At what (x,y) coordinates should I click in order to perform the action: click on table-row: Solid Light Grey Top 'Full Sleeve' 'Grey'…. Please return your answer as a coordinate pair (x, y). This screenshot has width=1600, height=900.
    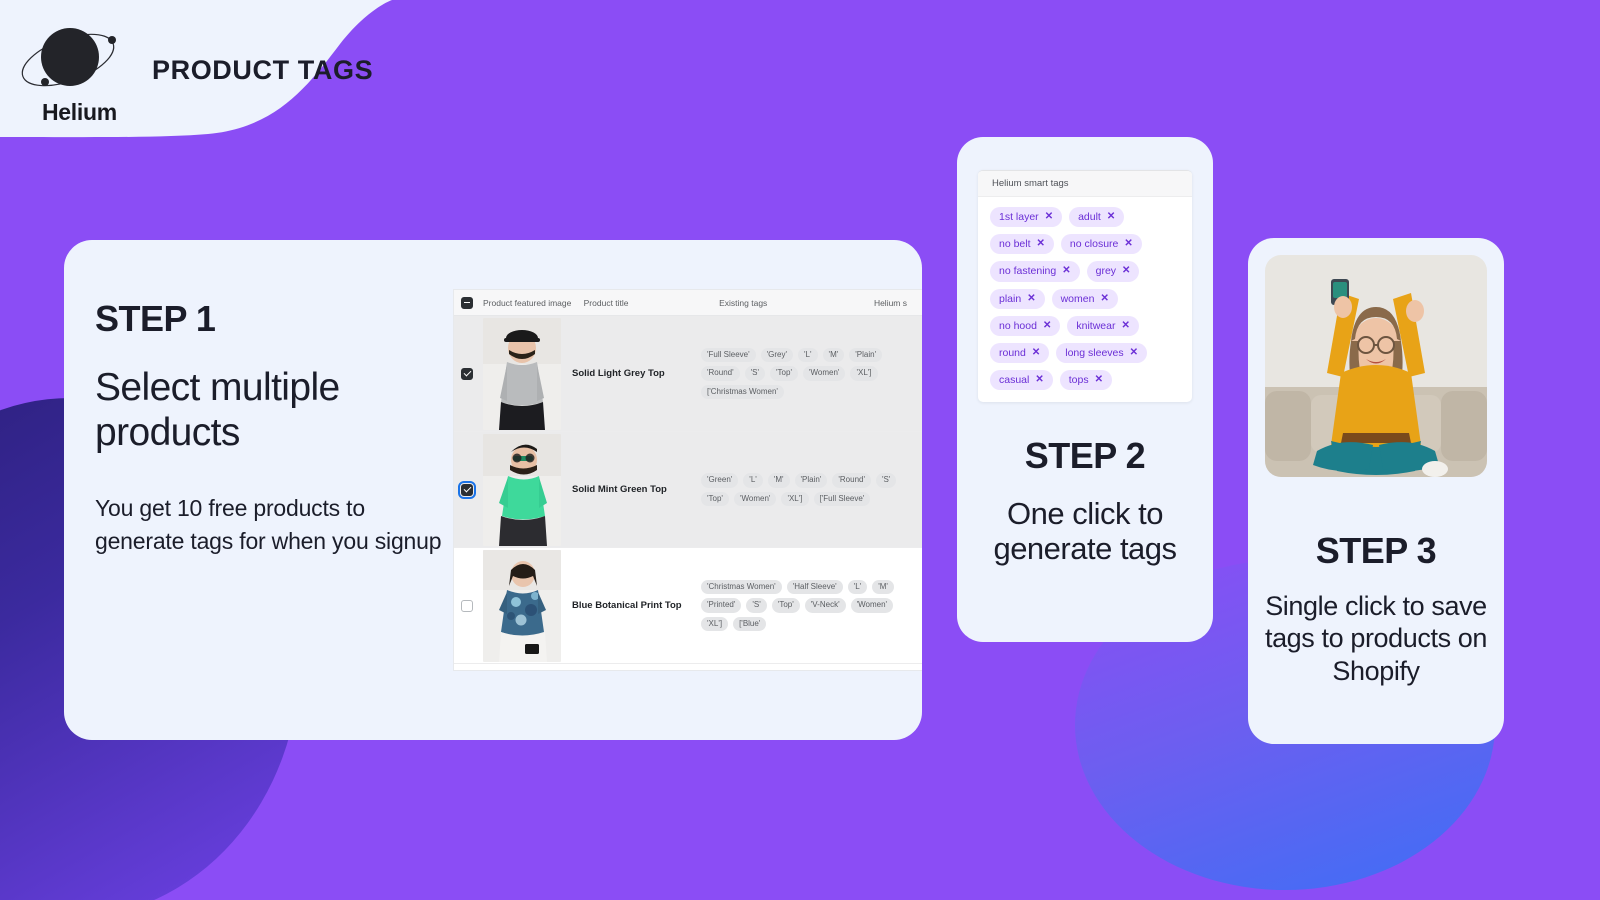
    Looking at the image, I should click on (688, 374).